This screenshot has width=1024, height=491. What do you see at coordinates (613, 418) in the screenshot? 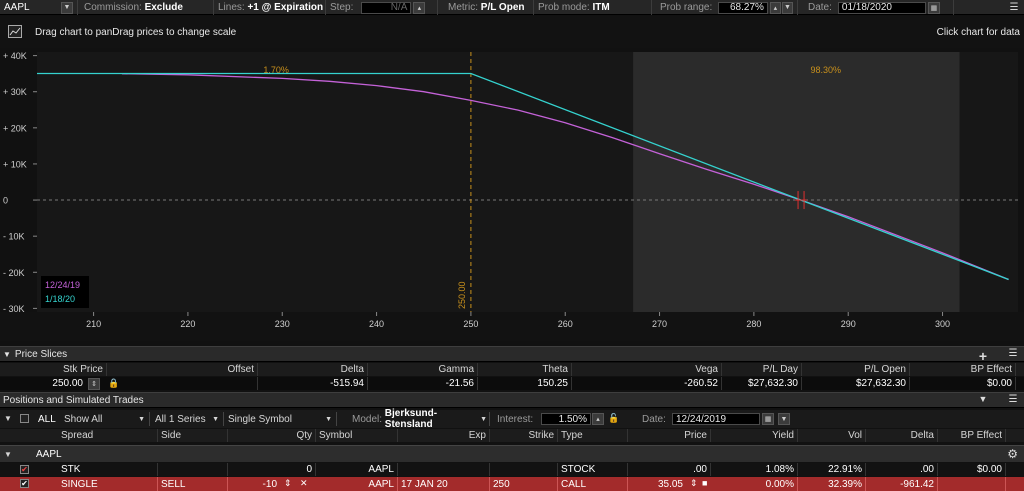
I see `unlock-icon: 🔓` at bounding box center [613, 418].